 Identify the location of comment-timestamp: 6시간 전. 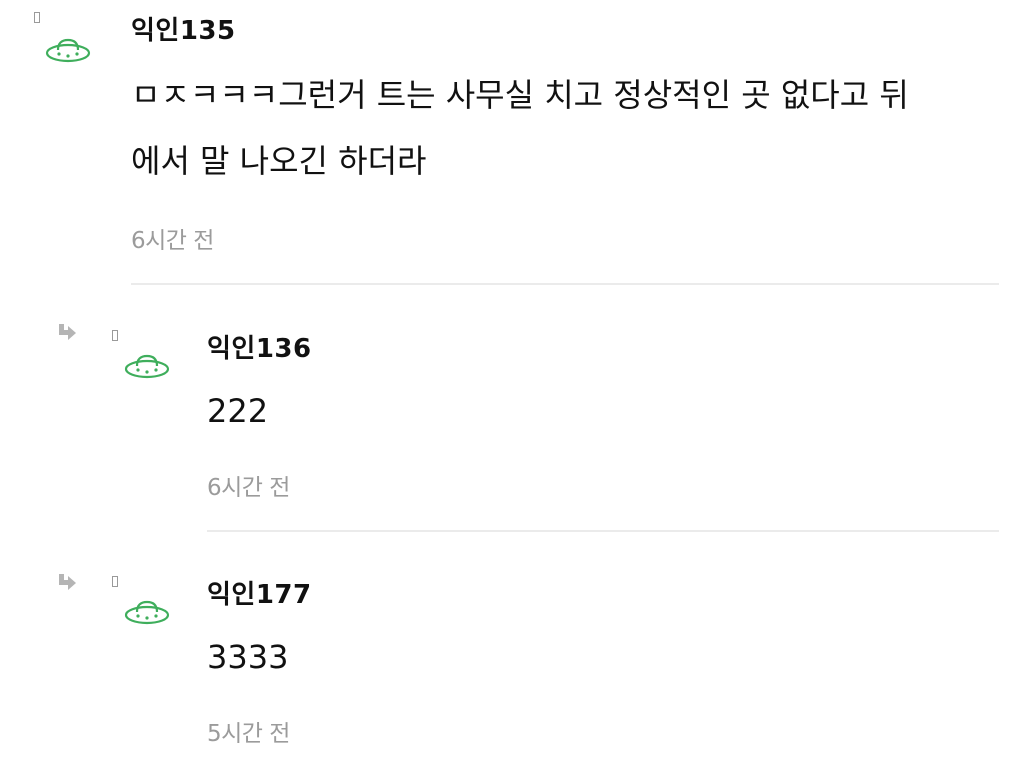
(172, 241).